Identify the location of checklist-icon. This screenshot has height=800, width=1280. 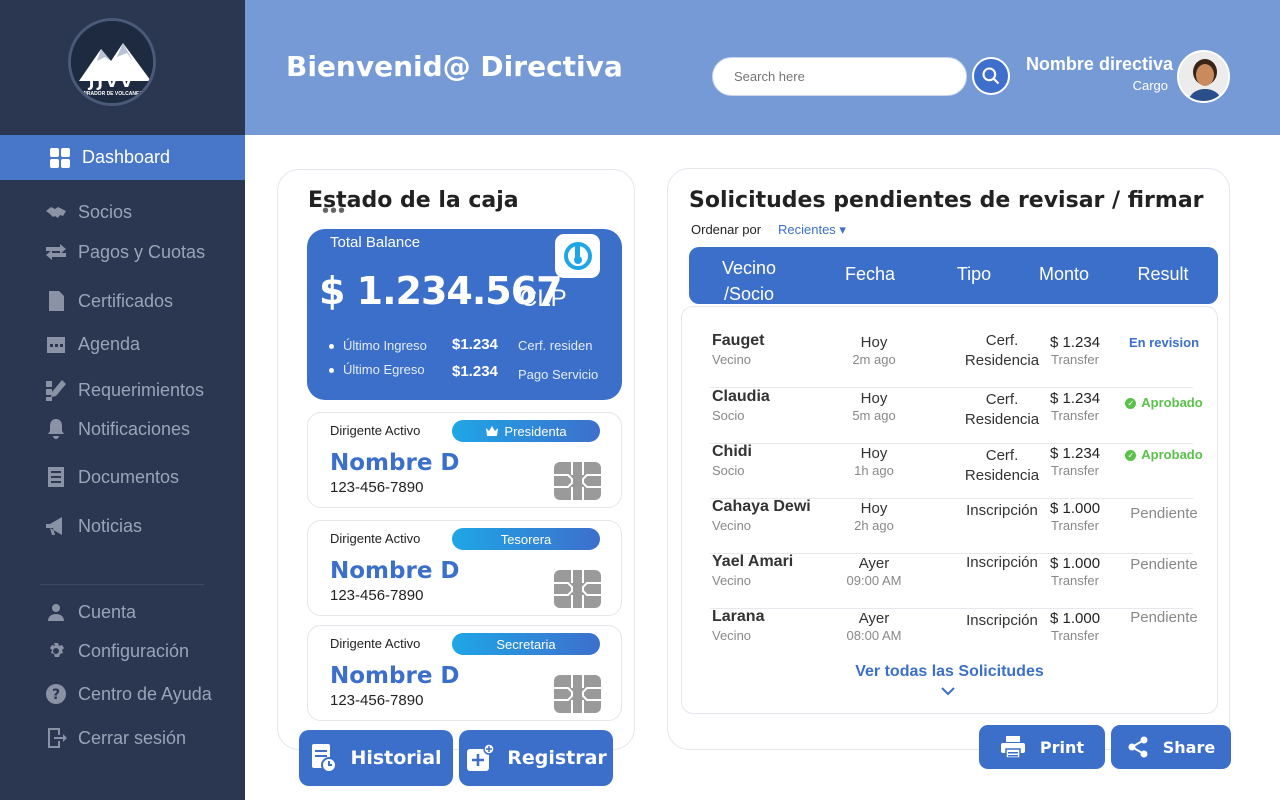
(56, 390).